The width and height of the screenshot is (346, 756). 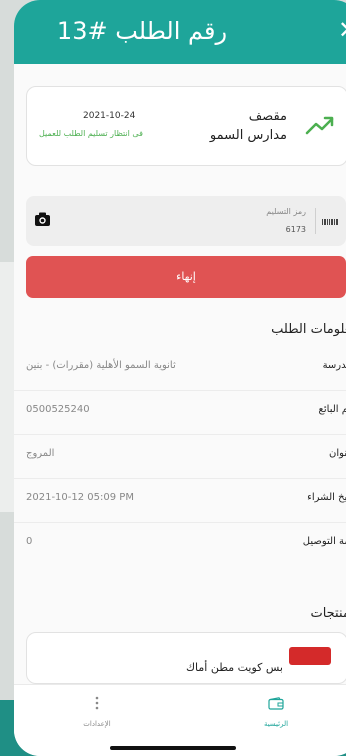 I want to click on more-vertical-icon, so click(x=97, y=703).